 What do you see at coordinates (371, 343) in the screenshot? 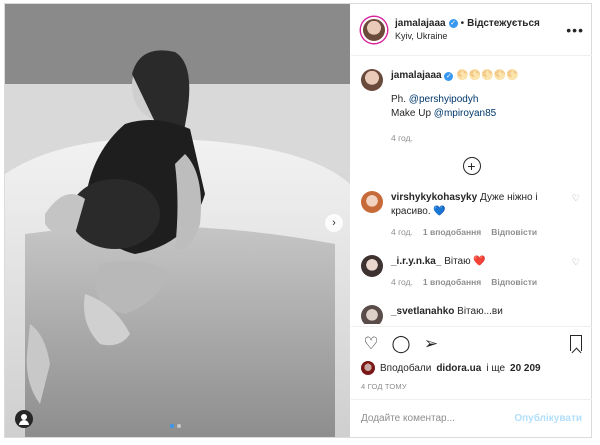
I see `heart-icon: ♡` at bounding box center [371, 343].